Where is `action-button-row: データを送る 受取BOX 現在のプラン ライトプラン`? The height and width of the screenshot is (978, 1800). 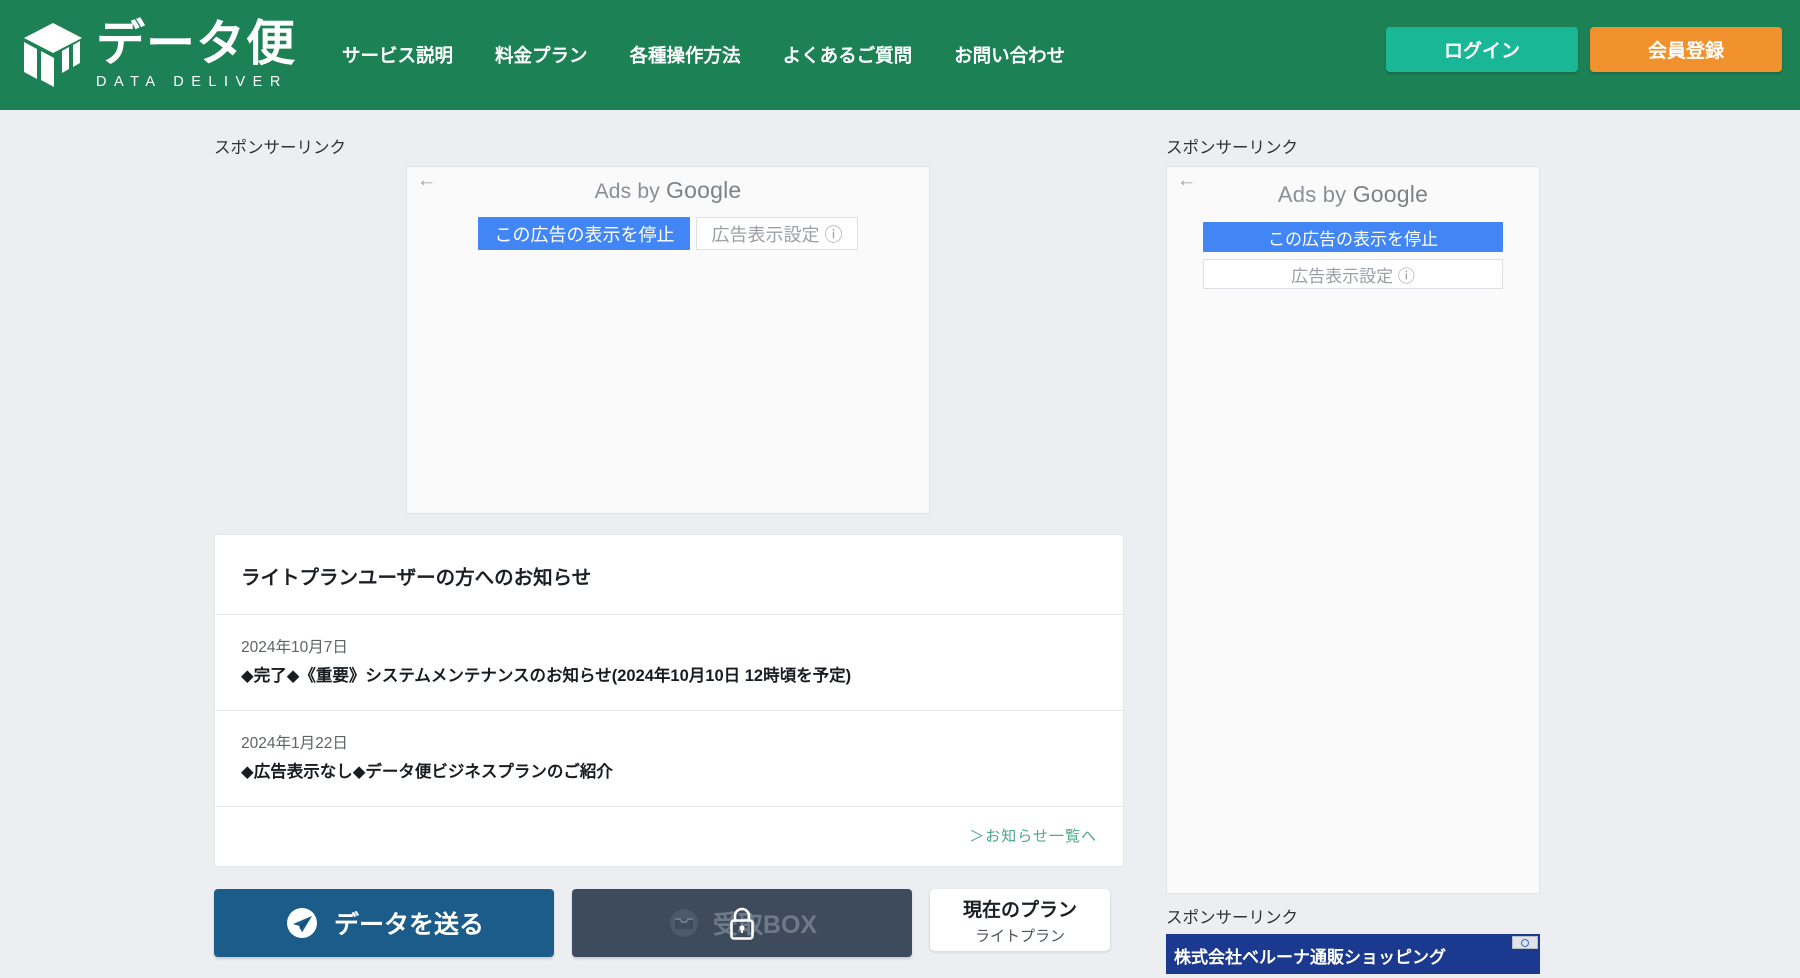 action-button-row: データを送る 受取BOX 現在のプラン ライトプラン is located at coordinates (669, 923).